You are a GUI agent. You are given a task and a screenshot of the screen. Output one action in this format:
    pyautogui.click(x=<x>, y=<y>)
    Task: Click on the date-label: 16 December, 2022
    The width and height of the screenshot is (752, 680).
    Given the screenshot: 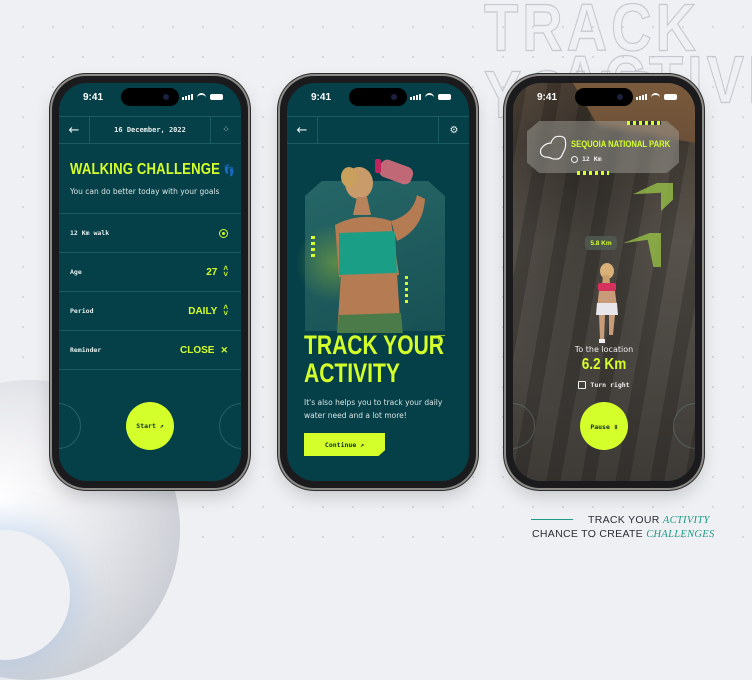 What is the action you would take?
    pyautogui.click(x=150, y=130)
    